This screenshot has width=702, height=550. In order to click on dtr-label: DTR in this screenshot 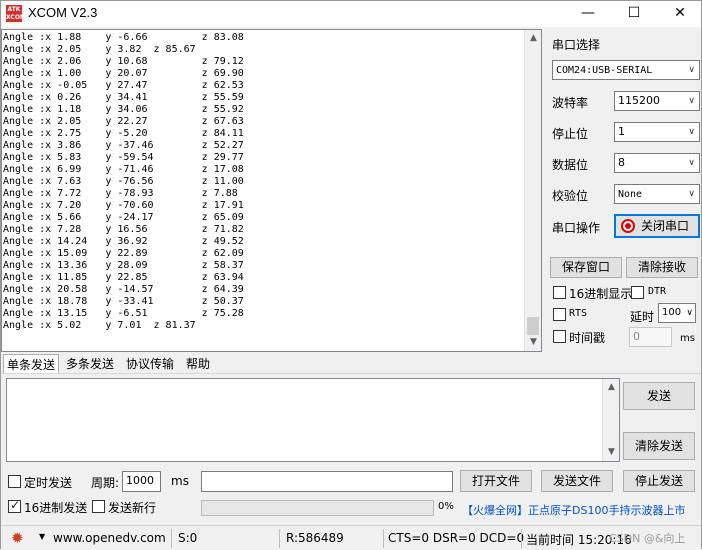, I will do `click(657, 291)`.